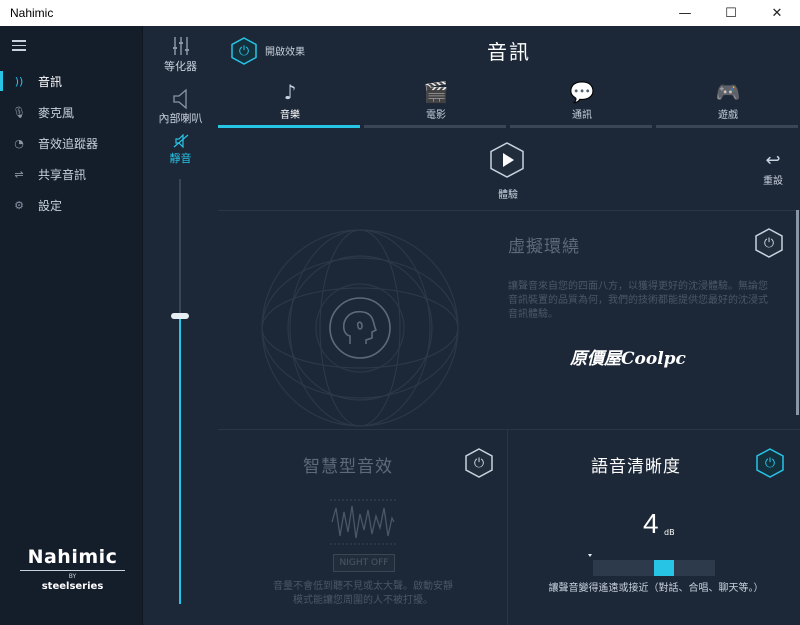  Describe the element at coordinates (582, 115) in the screenshot. I see `tab-label: 通訊` at that location.